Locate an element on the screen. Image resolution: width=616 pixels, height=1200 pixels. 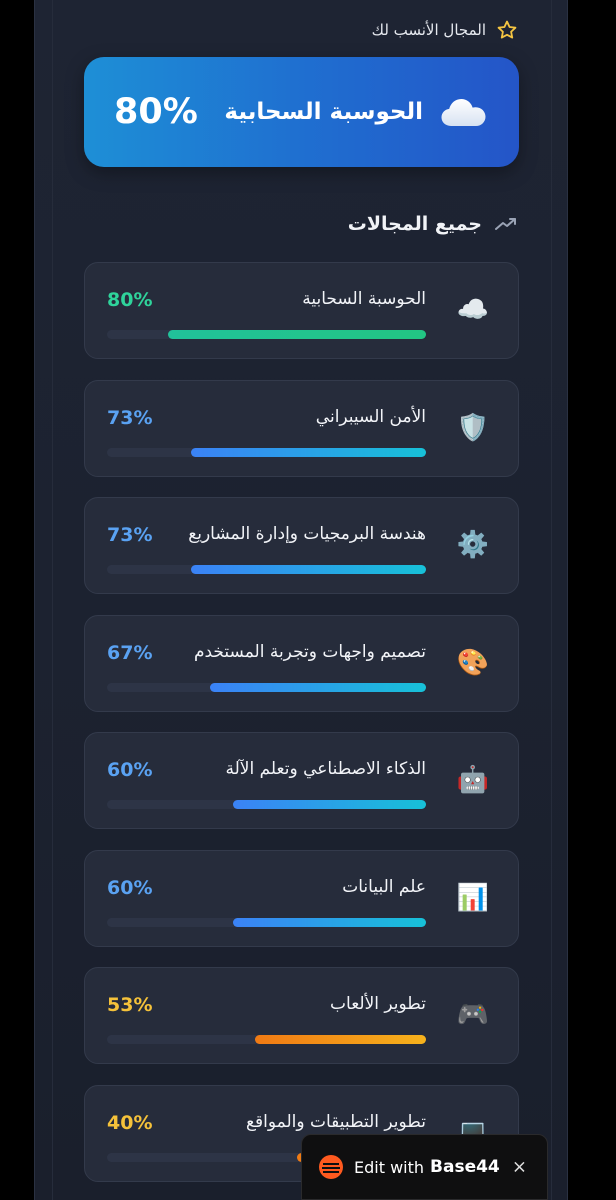
field-percent: 53% is located at coordinates (130, 1005).